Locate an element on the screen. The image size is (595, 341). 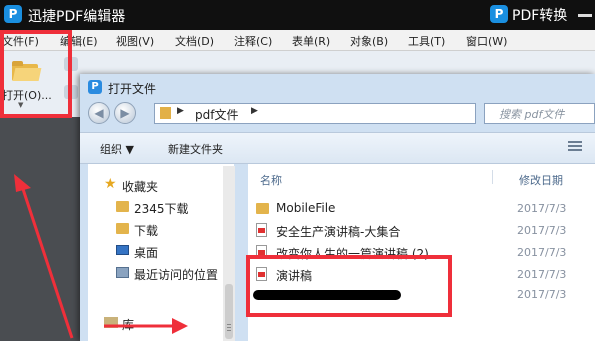
annotation-arrow-up-head is located at coordinates (22, 183).